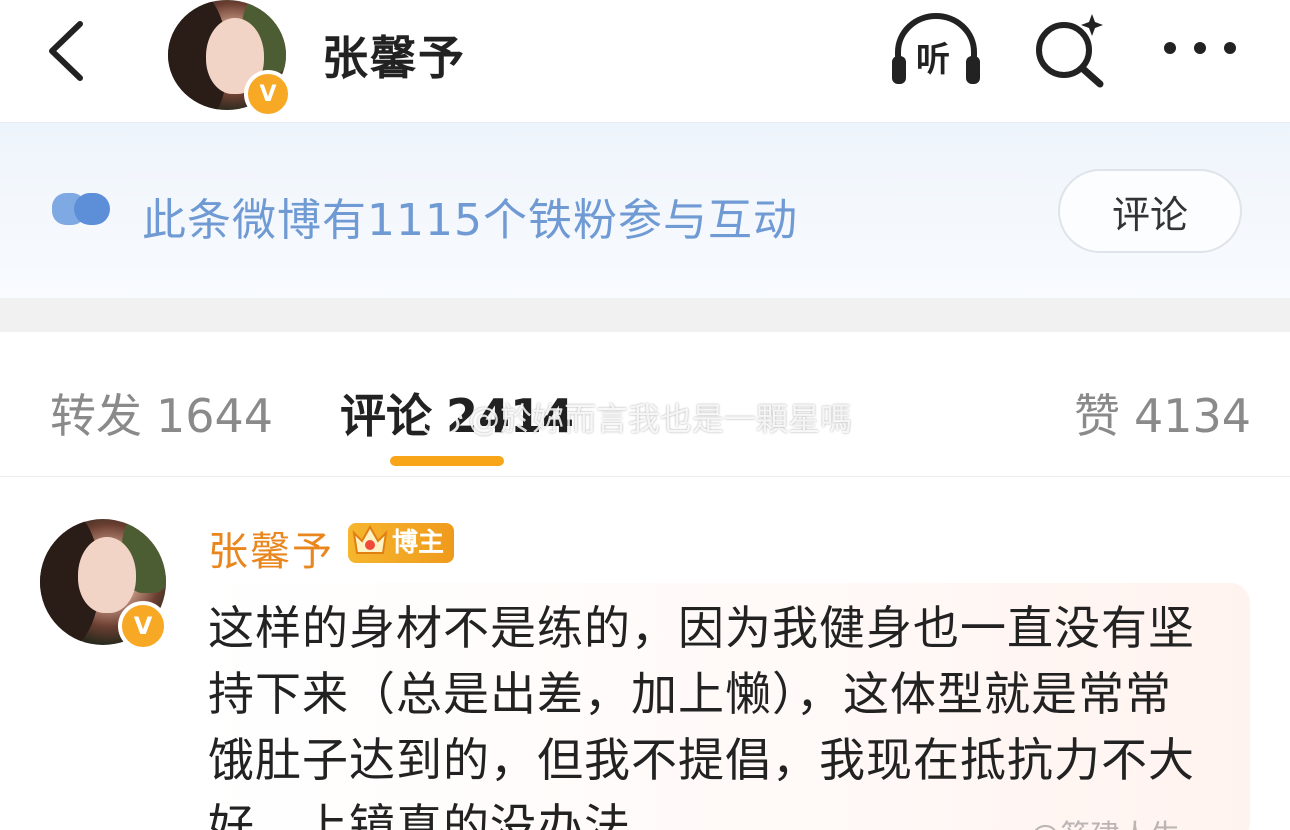  I want to click on tab-repost-count: 1644, so click(215, 416).